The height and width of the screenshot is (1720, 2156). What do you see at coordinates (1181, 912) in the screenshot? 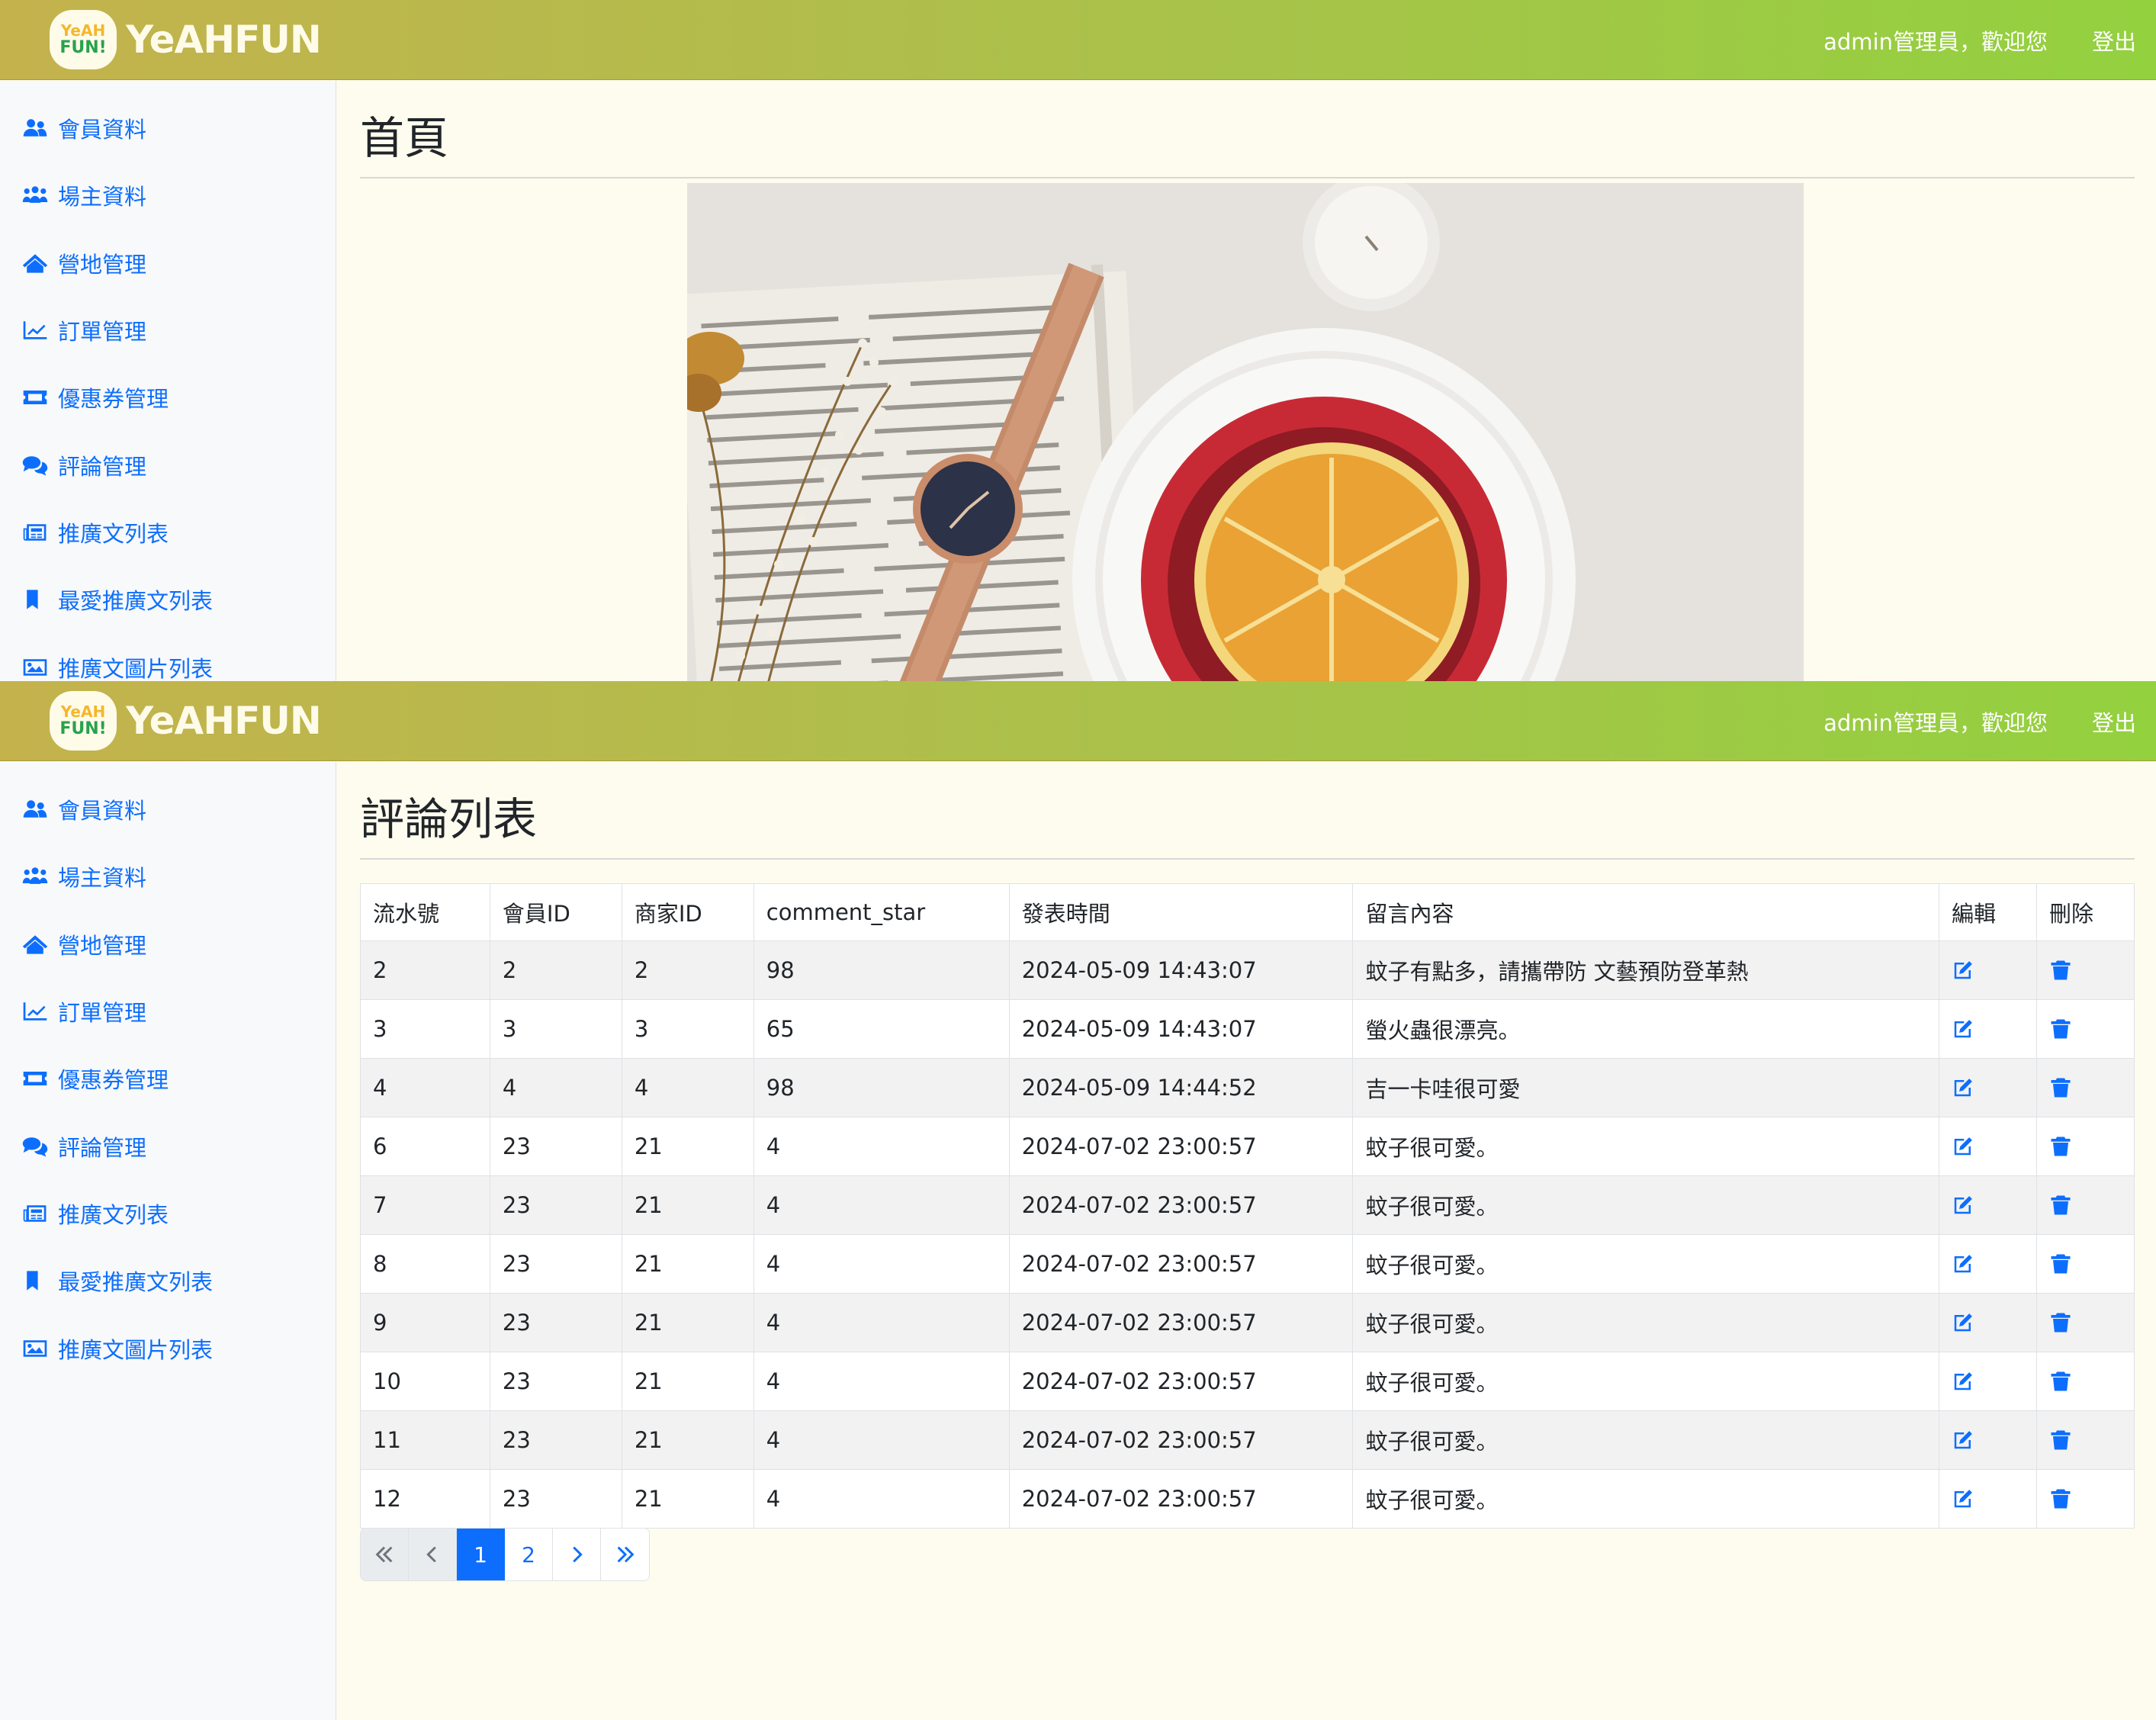
I see `column-header: 發表時間` at bounding box center [1181, 912].